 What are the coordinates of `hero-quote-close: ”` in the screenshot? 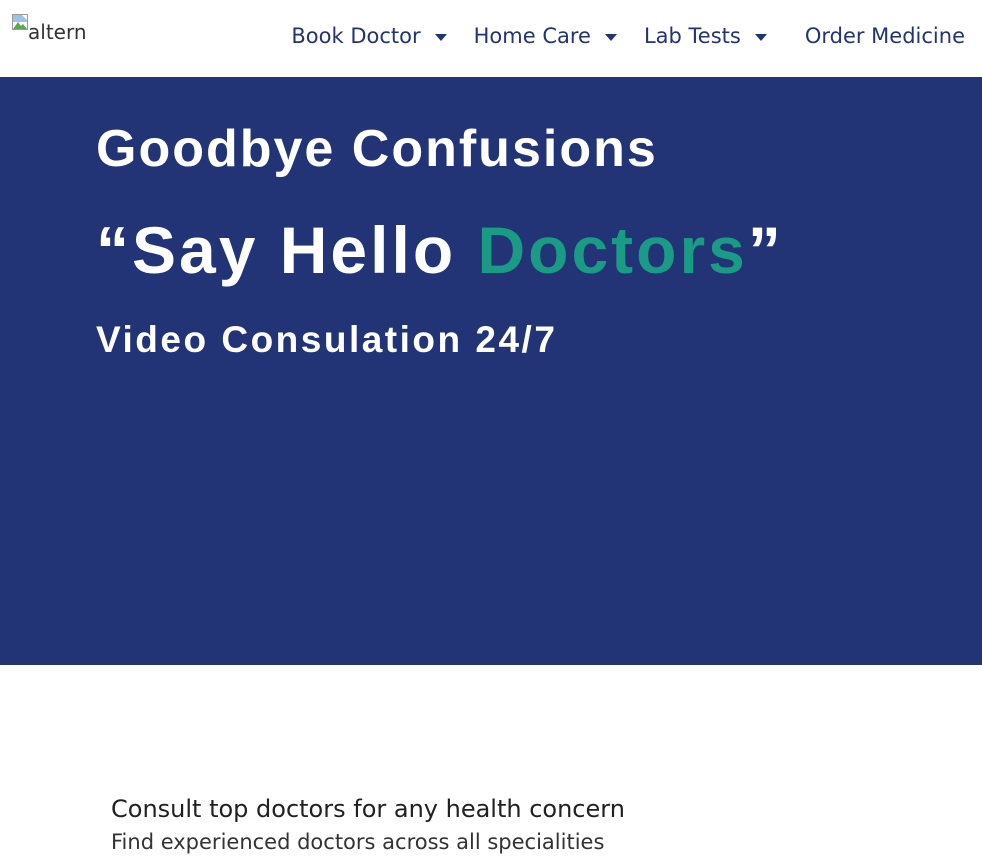 It's located at (765, 250).